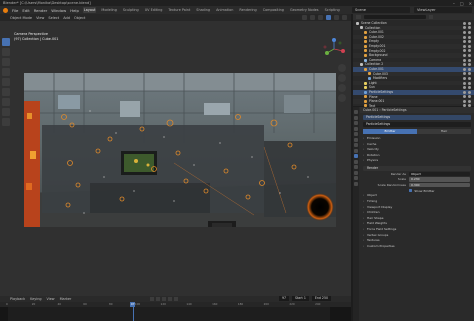 The width and height of the screenshot is (474, 321). Describe the element at coordinates (176, 299) in the screenshot. I see `jump-end-icon` at that location.